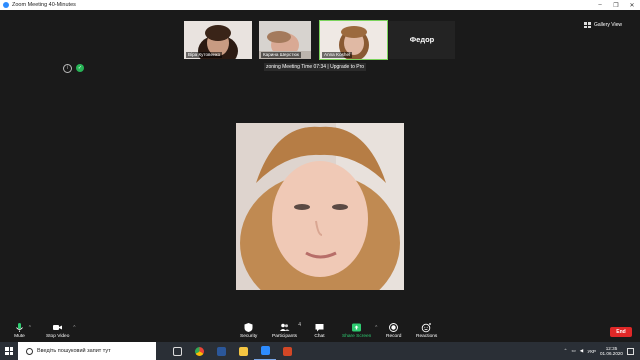  I want to click on reactions-button: Reactions, so click(426, 330).